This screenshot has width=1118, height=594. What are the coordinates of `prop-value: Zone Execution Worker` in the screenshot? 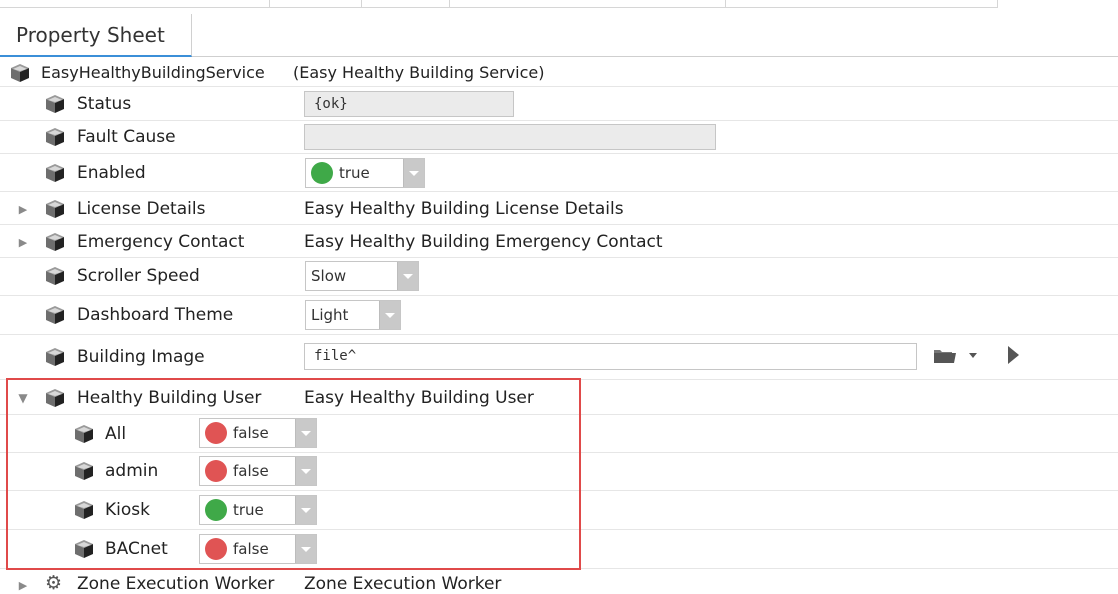 It's located at (403, 584).